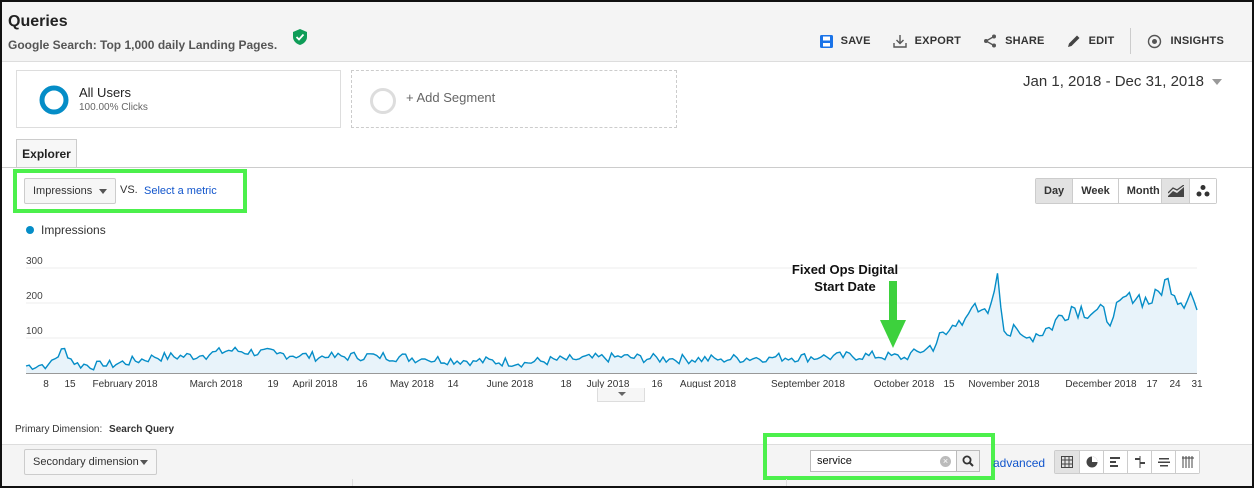 This screenshot has width=1254, height=488. I want to click on segment-subtext: 100.00% Clicks, so click(113, 107).